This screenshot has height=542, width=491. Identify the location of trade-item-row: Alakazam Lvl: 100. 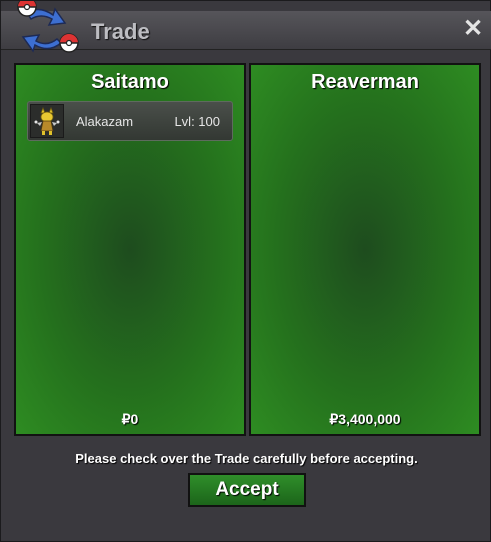
(130, 121).